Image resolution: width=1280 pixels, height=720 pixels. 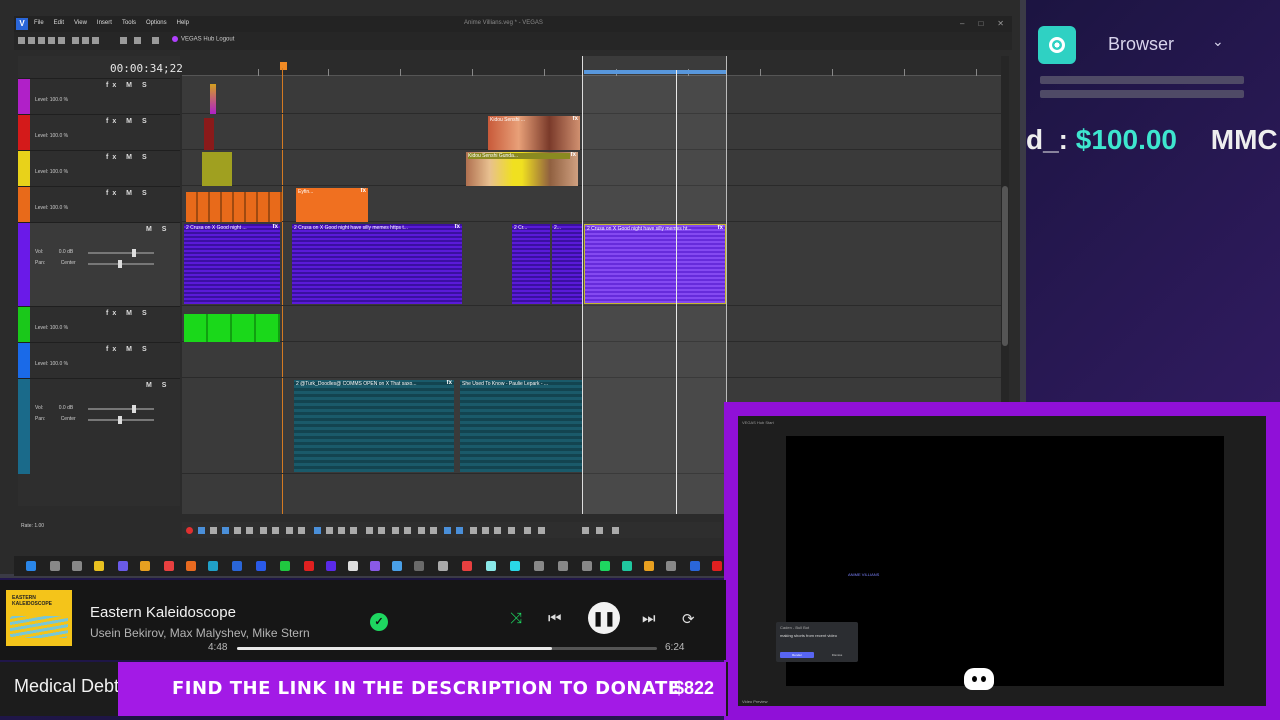 I want to click on open-icon, so click(x=31, y=40).